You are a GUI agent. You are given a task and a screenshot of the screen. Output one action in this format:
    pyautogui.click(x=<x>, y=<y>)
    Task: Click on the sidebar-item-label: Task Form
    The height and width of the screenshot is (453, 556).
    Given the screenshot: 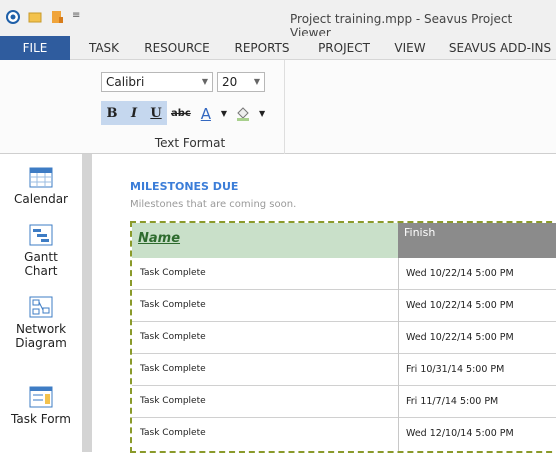 What is the action you would take?
    pyautogui.click(x=41, y=419)
    